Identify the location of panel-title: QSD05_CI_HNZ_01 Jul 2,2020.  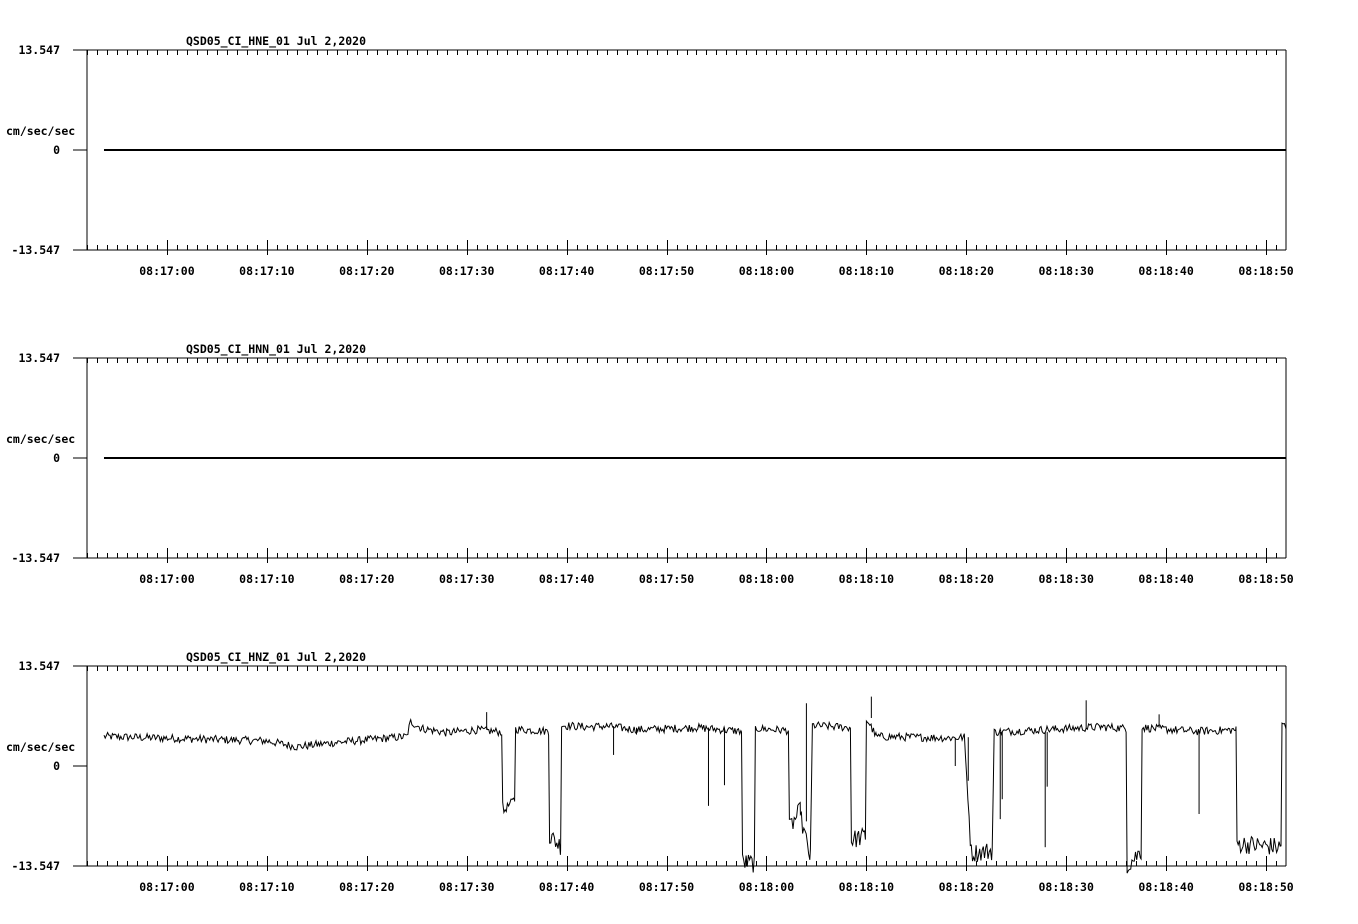
(276, 657).